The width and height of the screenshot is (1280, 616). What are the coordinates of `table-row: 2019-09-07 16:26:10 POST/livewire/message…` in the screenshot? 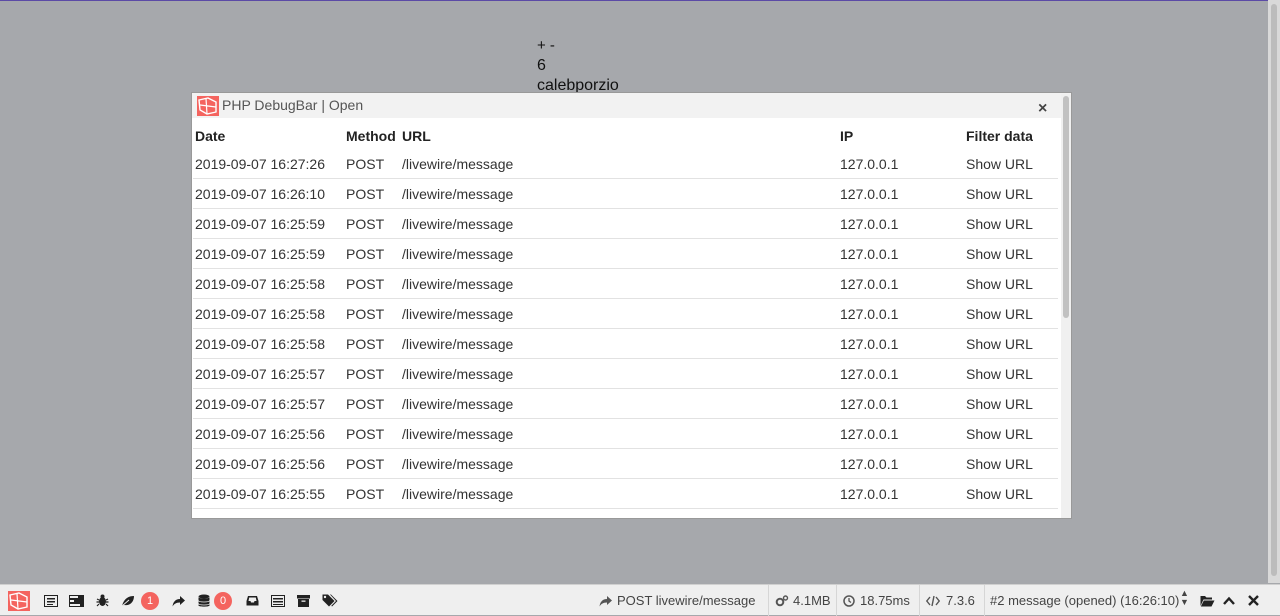 It's located at (625, 193).